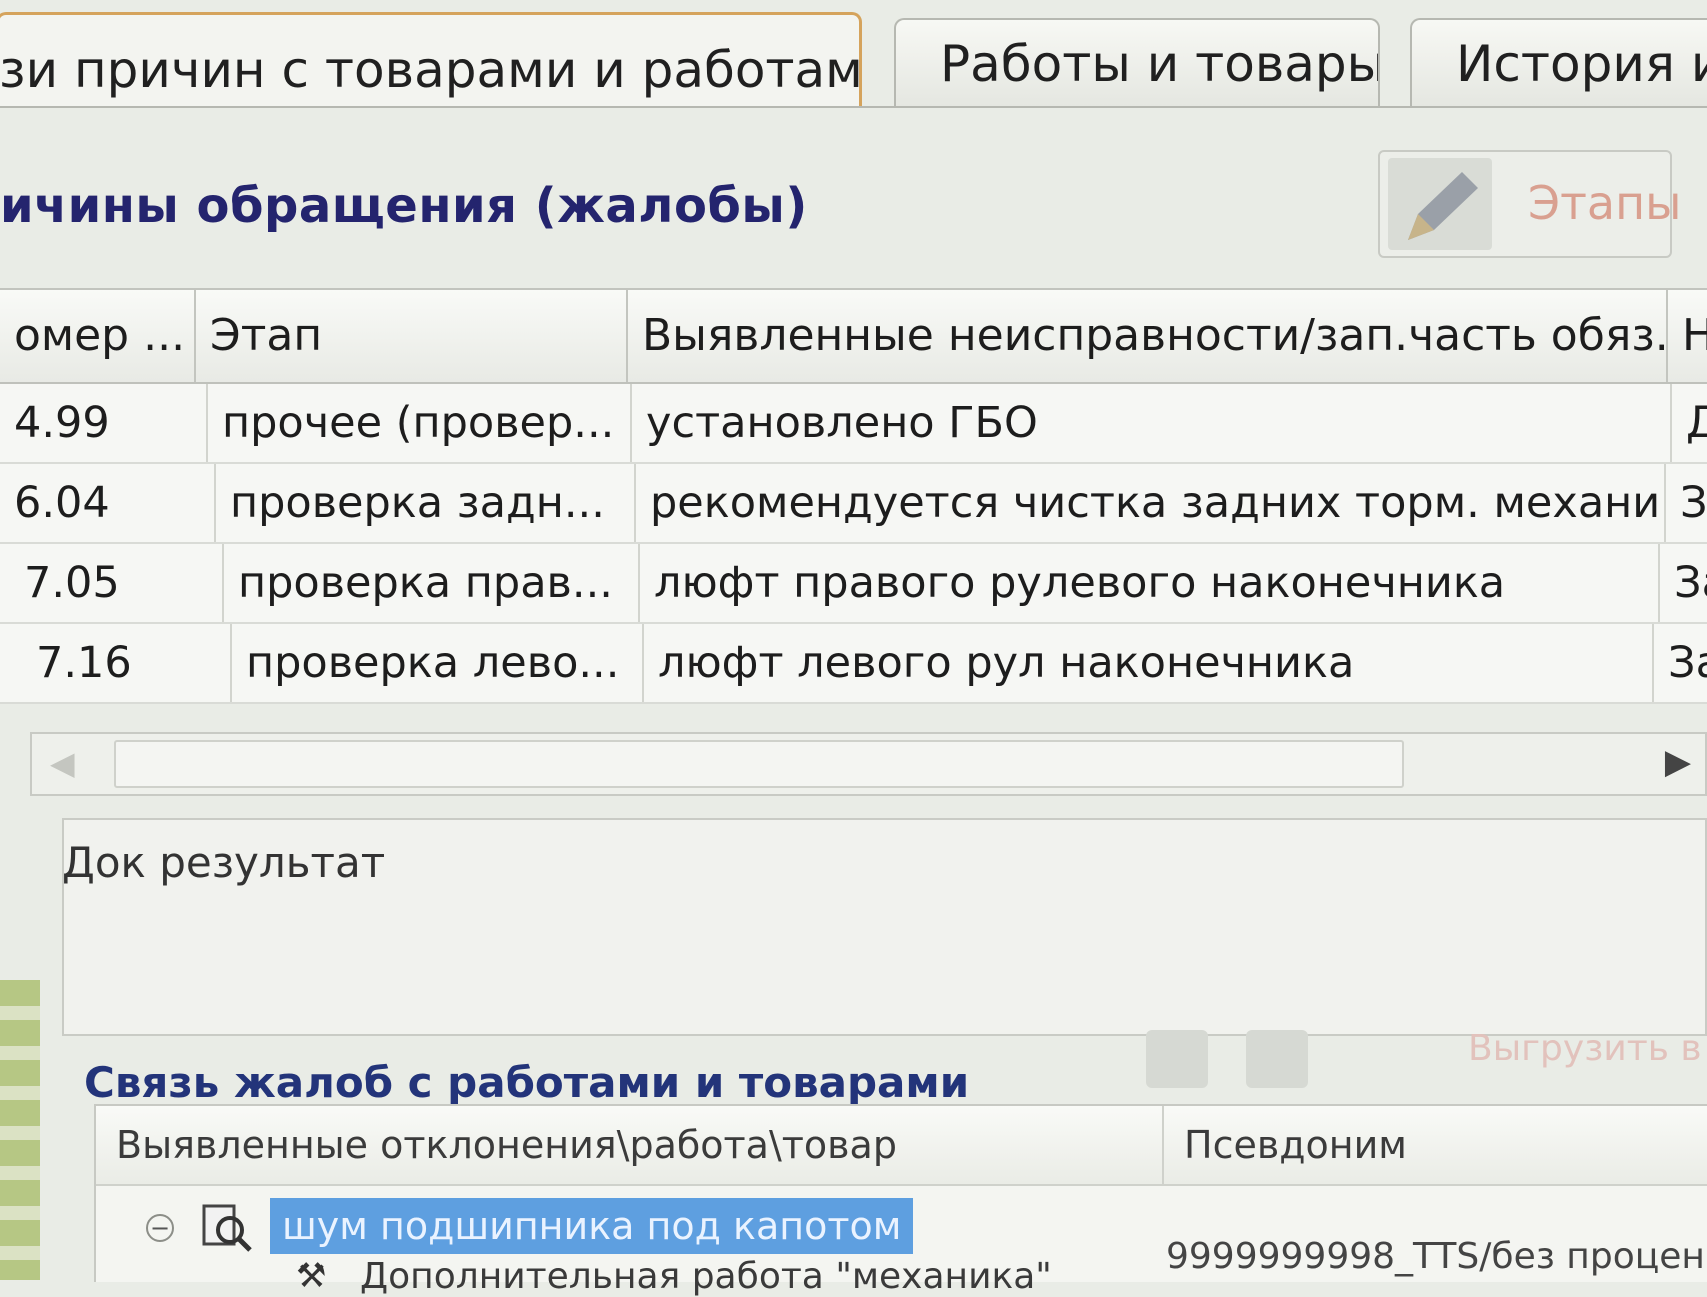 The image size is (1707, 1297). Describe the element at coordinates (1678, 762) in the screenshot. I see `scroll-right-icon: ▶` at that location.